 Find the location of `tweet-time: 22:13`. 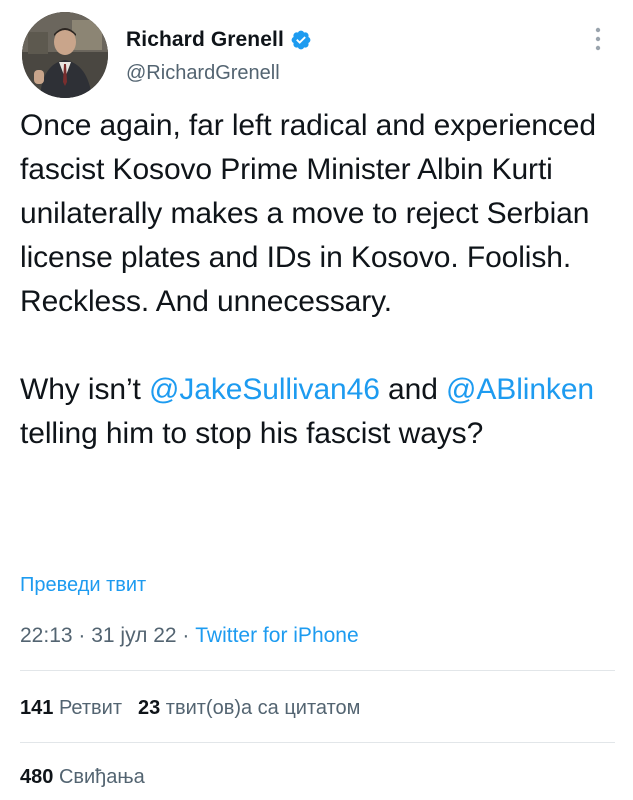

tweet-time: 22:13 is located at coordinates (46, 635).